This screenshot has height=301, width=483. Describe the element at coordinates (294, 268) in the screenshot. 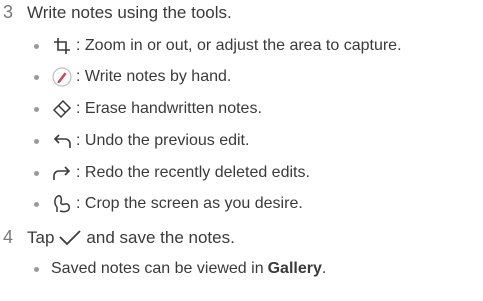

I see `gallery-label: Gallery` at that location.